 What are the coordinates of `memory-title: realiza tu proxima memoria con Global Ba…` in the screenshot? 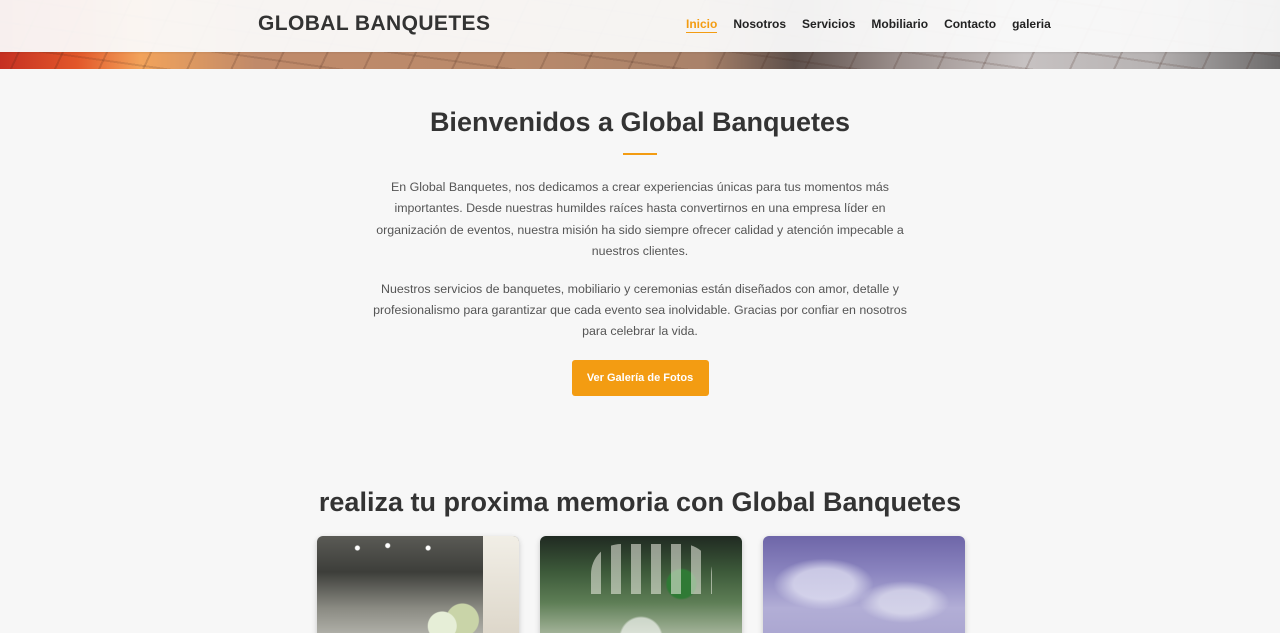 It's located at (640, 502).